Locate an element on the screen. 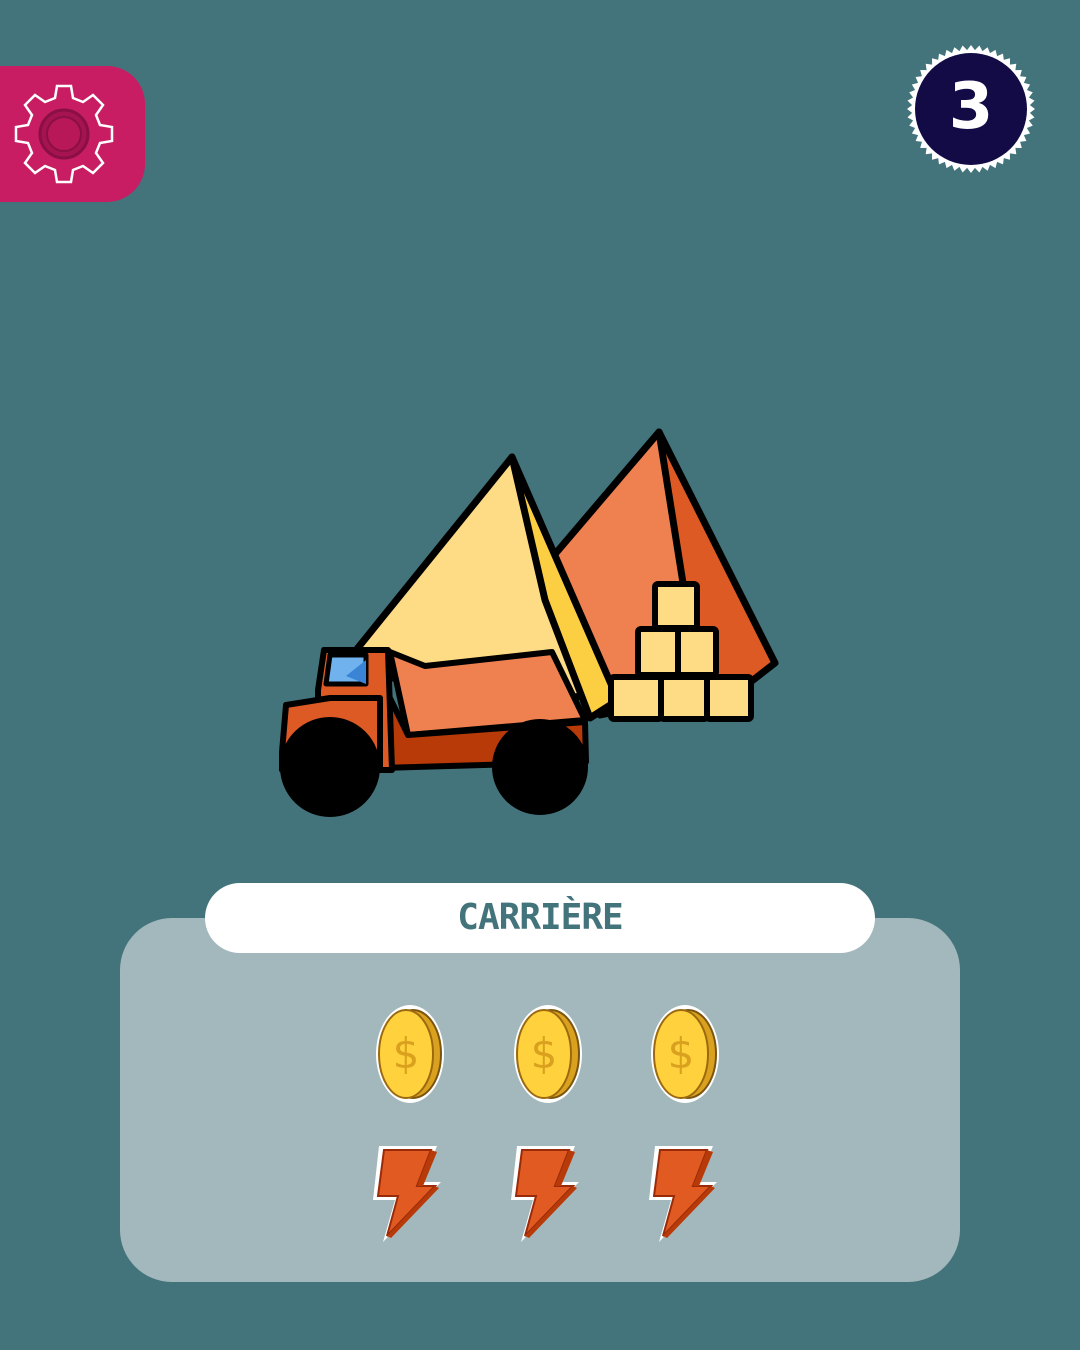 This screenshot has height=1350, width=1080. quarry-illustration is located at coordinates (529, 622).